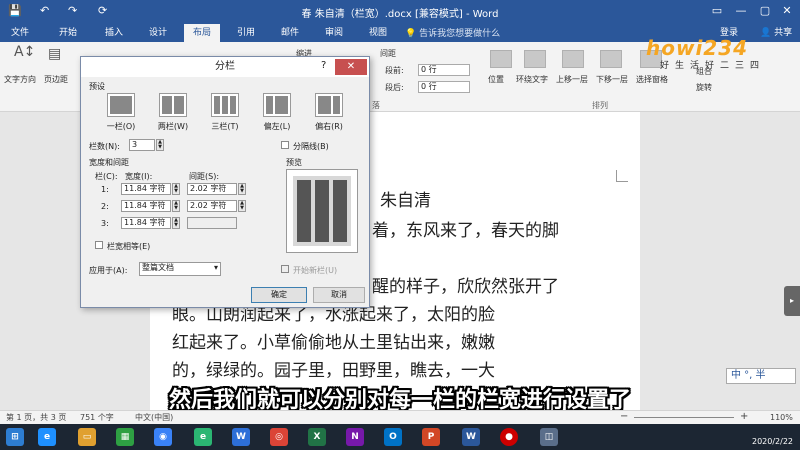 Image resolution: width=800 pixels, height=450 pixels. Describe the element at coordinates (99, 245) in the screenshot. I see `equal-width-checkbox` at that location.